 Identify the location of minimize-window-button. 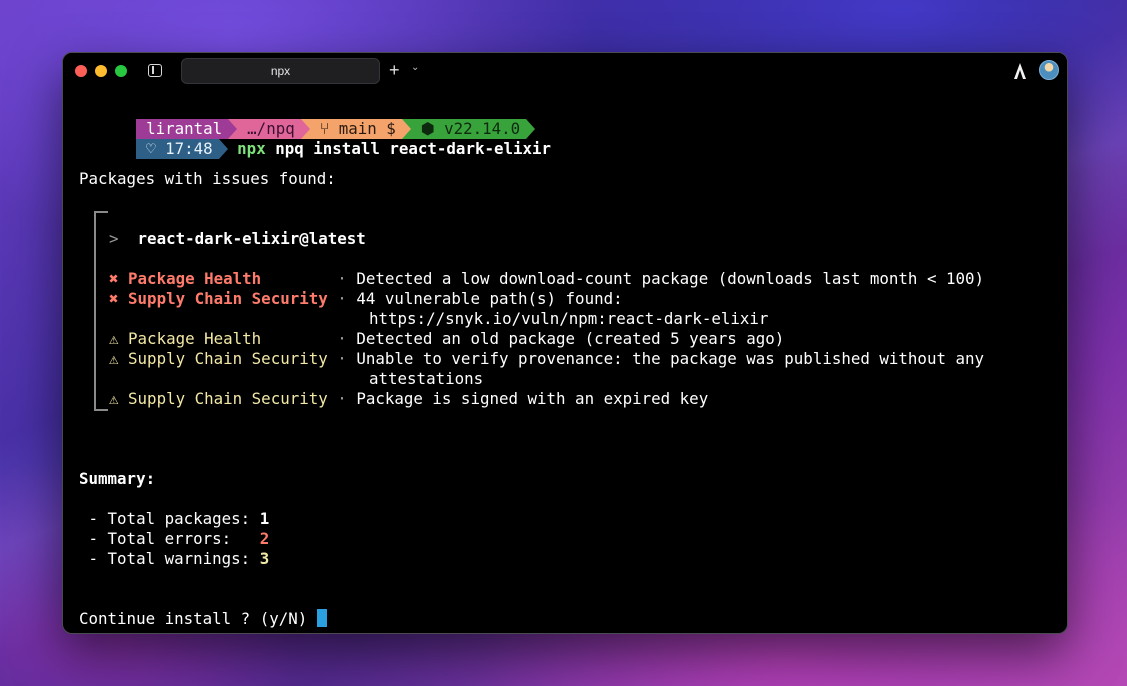
(101, 71).